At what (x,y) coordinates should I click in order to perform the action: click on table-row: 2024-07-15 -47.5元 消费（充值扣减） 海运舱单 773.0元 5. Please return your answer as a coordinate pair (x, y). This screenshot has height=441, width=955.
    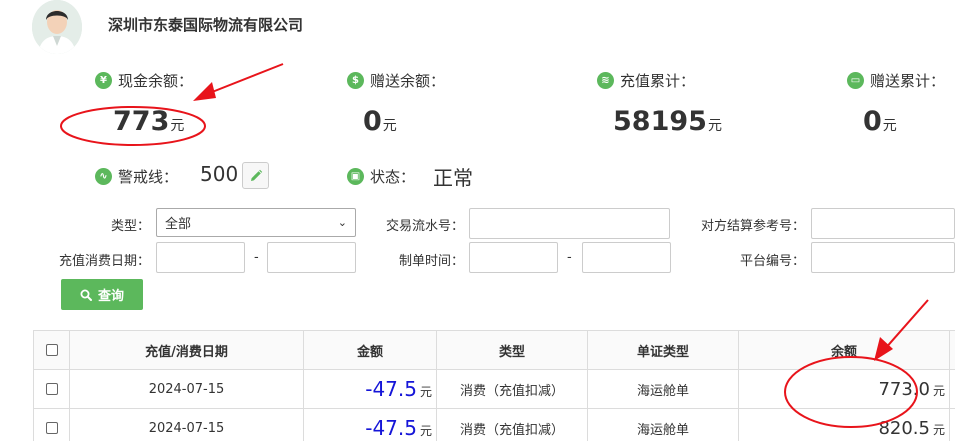
    Looking at the image, I should click on (494, 389).